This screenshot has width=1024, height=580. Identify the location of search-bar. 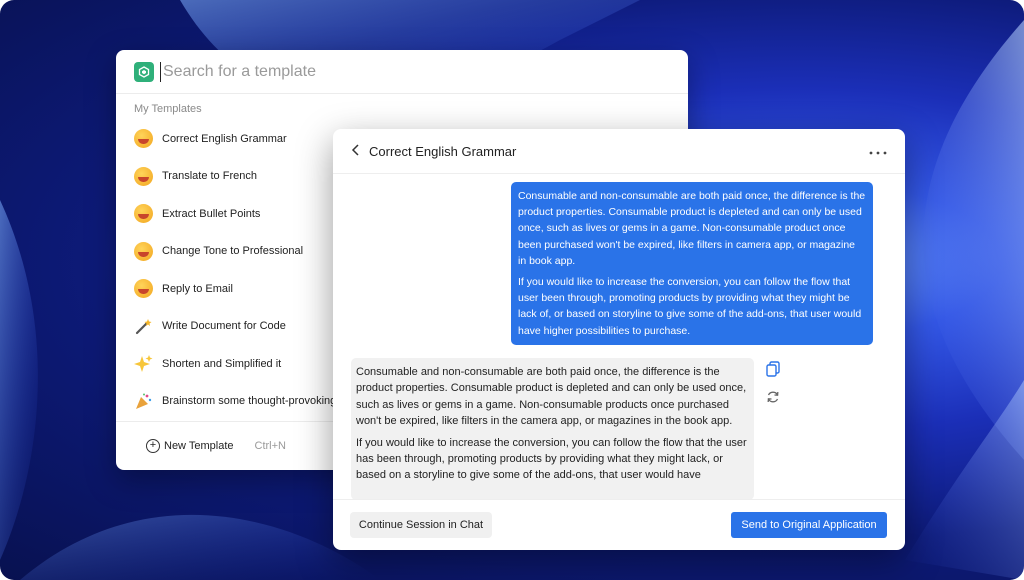
(402, 72).